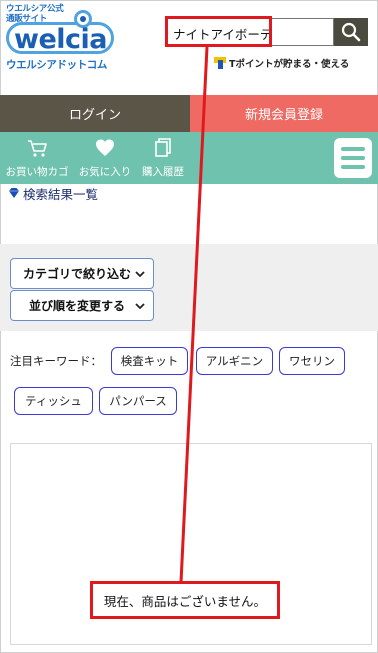 The image size is (378, 653). I want to click on keyword-tag: ワセリン, so click(312, 361).